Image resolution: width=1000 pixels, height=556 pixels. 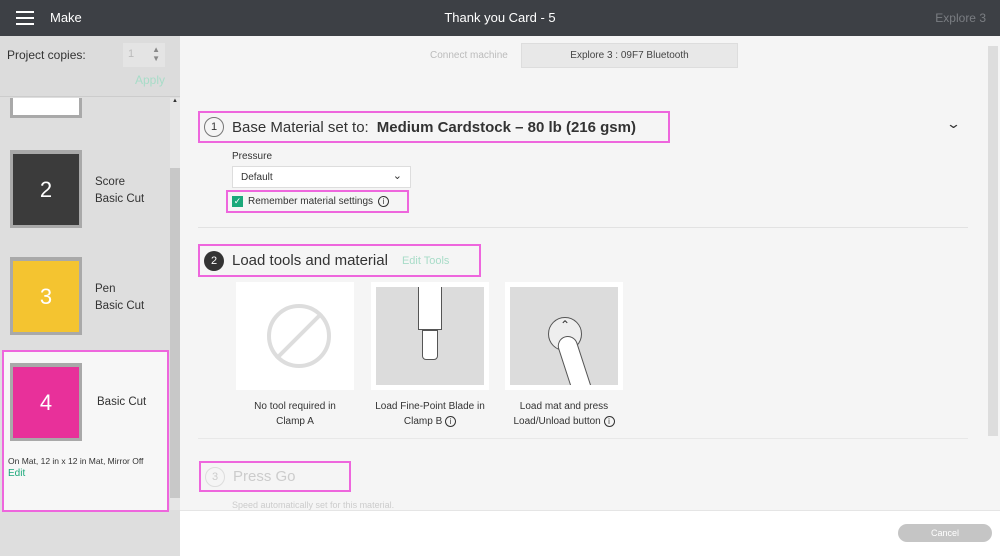 What do you see at coordinates (16, 473) in the screenshot?
I see `edit-link: Edit` at bounding box center [16, 473].